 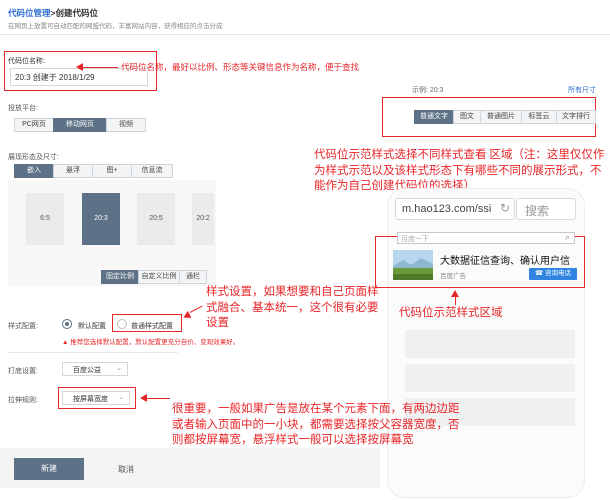 I want to click on ratio-thumb-4: 20:2, so click(x=203, y=219).